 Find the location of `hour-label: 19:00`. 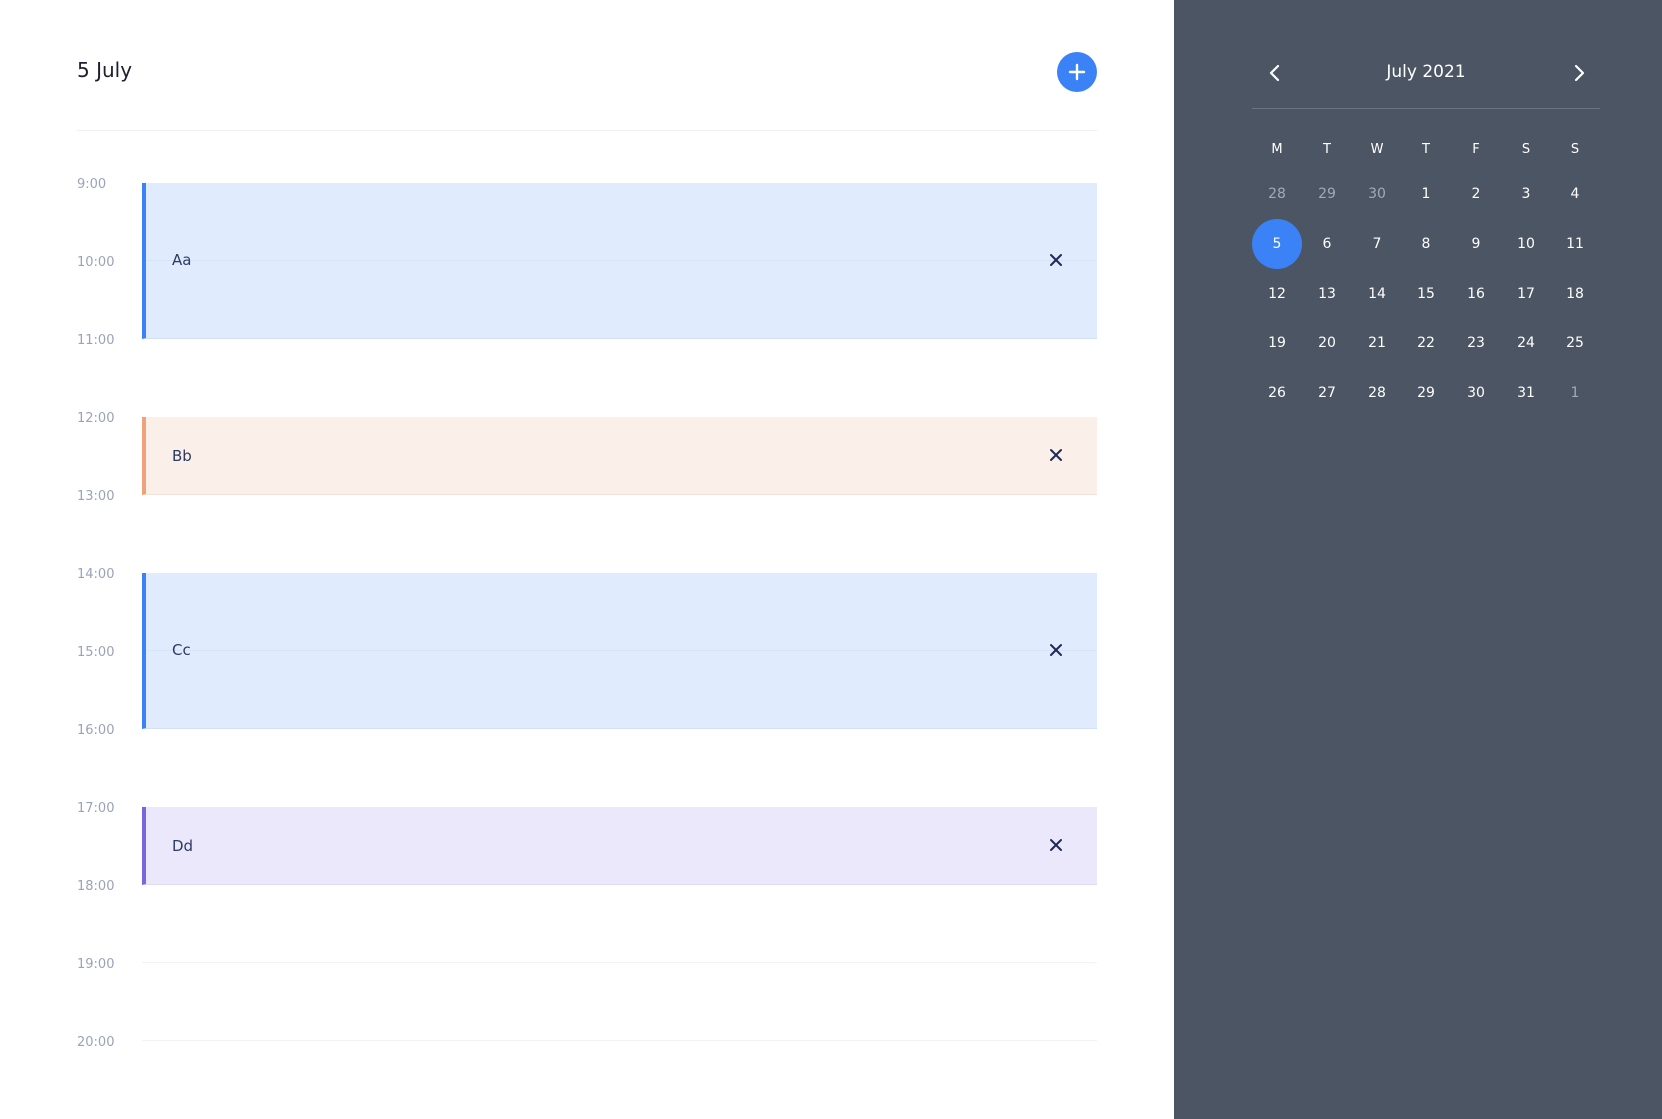

hour-label: 19:00 is located at coordinates (96, 964).